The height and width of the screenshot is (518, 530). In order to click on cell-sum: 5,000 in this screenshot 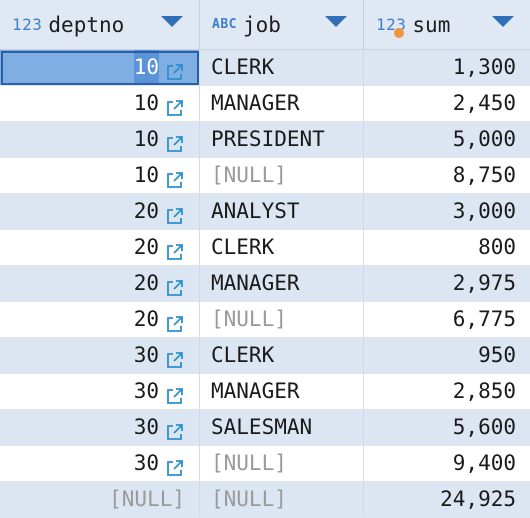, I will do `click(447, 140)`.